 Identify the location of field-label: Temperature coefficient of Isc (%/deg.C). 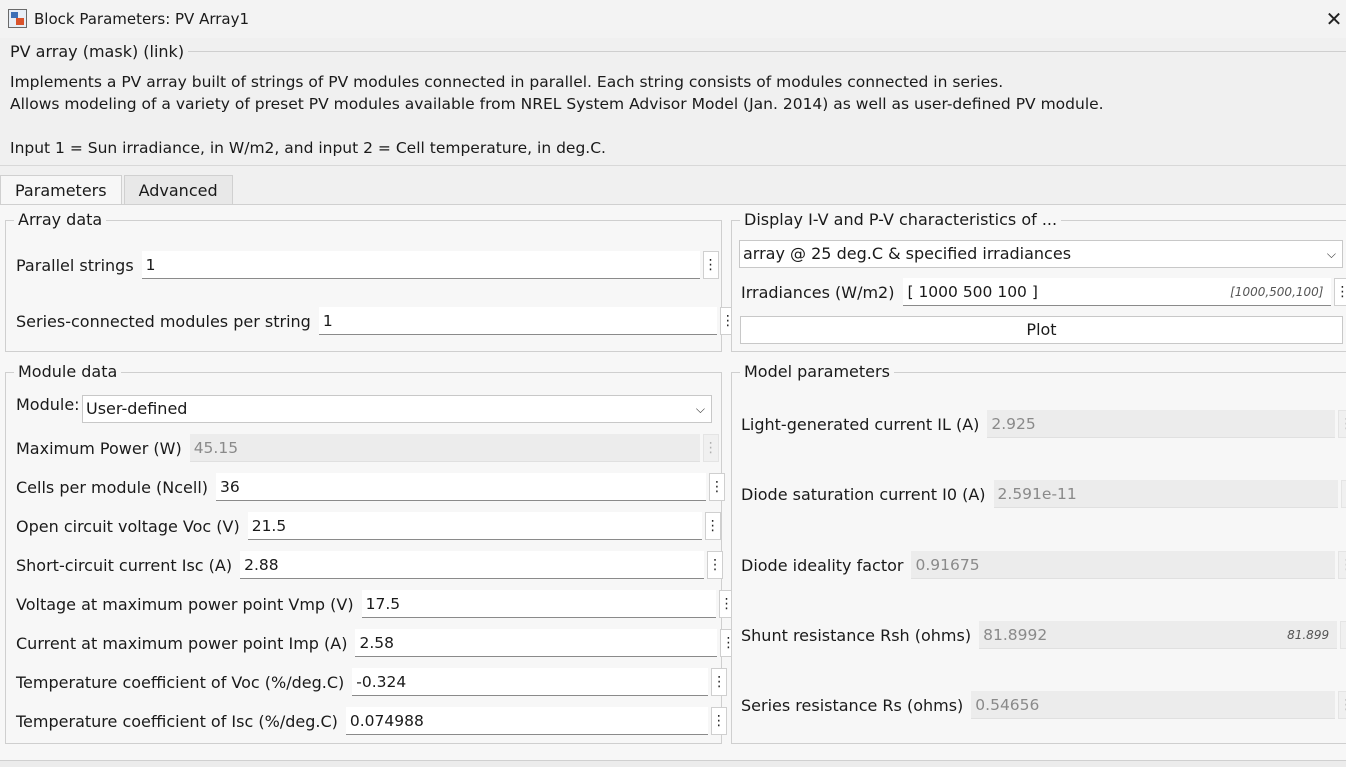
(177, 721).